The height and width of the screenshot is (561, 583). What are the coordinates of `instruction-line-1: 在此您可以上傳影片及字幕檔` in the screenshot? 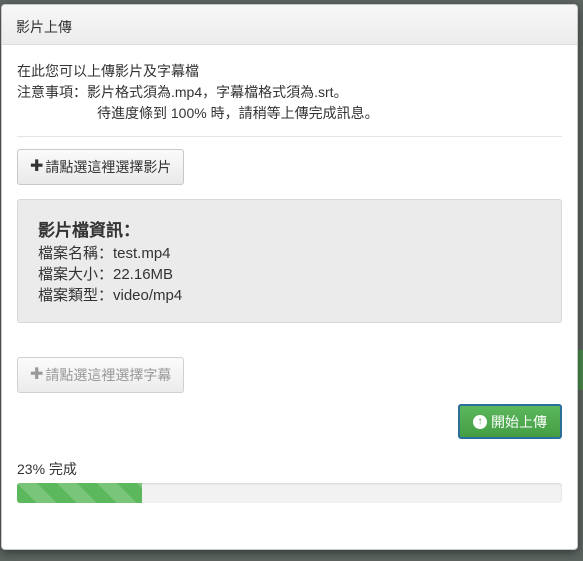 It's located at (108, 71).